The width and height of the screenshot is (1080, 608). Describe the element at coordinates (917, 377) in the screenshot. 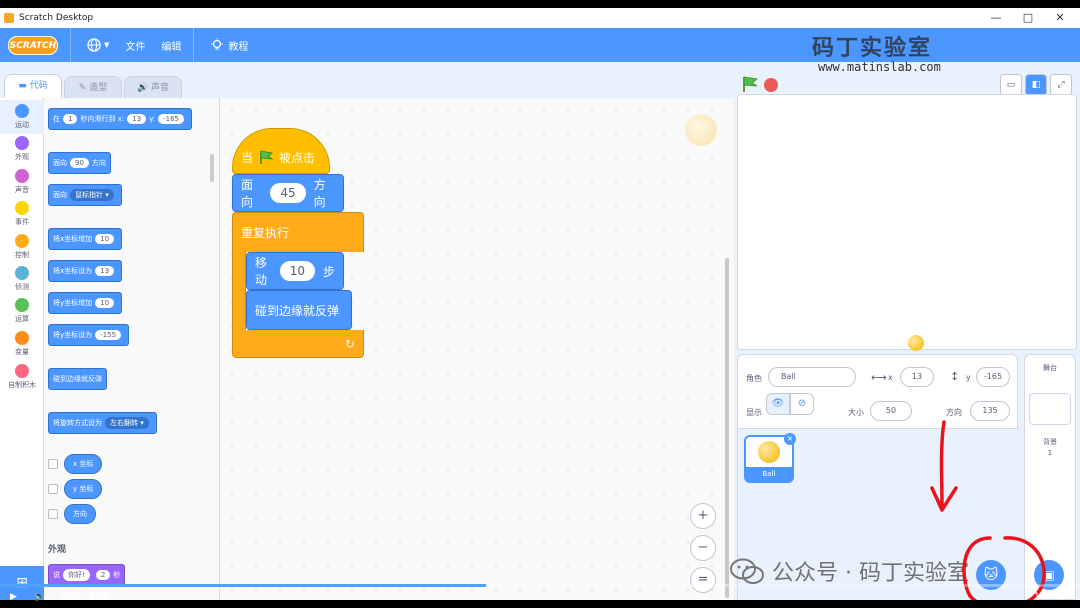

I see `x-input: 13` at that location.